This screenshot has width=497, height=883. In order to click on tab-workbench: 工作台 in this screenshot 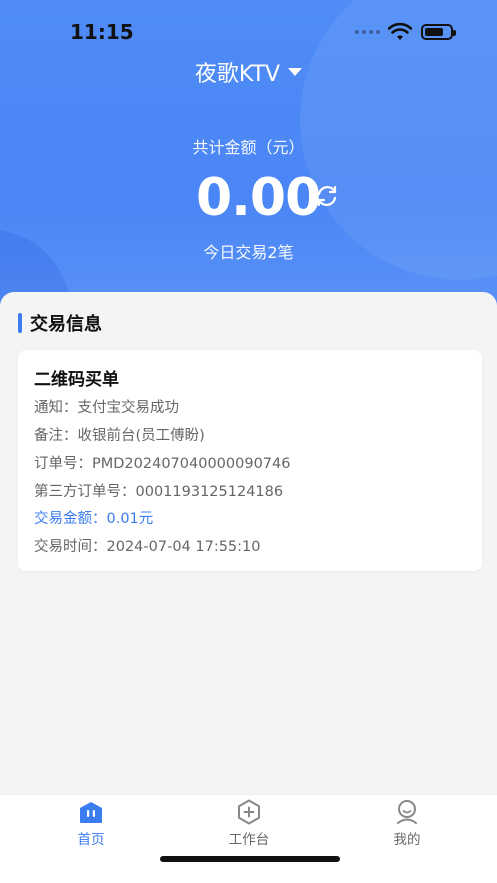, I will do `click(249, 825)`.